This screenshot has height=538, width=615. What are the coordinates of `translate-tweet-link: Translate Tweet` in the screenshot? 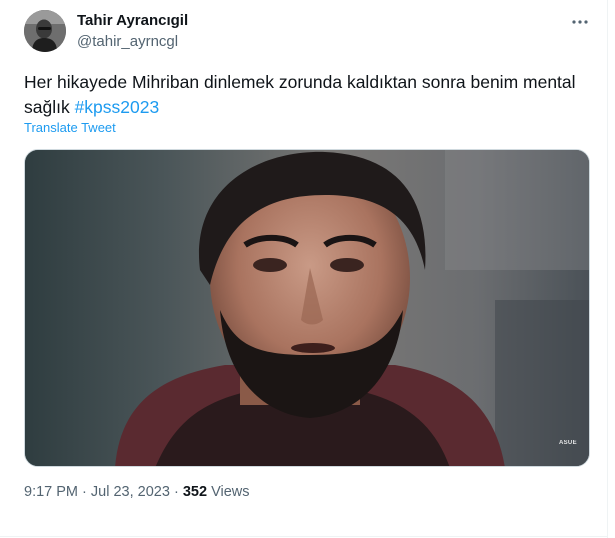 It's located at (70, 127).